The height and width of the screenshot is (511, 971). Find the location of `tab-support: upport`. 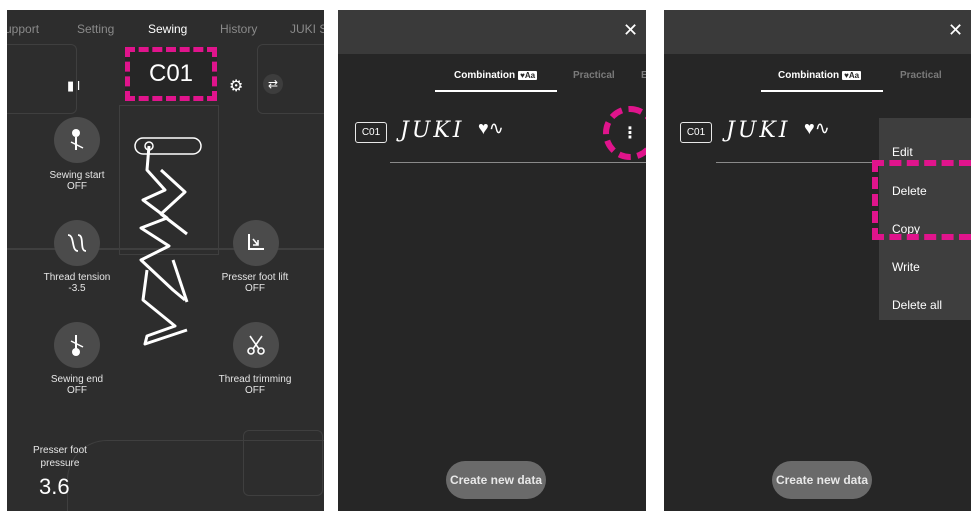

tab-support: upport is located at coordinates (23, 29).